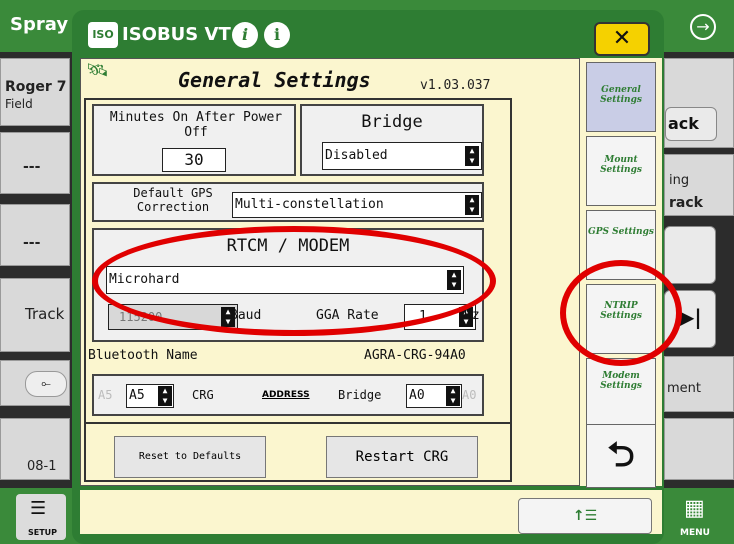 This screenshot has width=734, height=544. What do you see at coordinates (402, 457) in the screenshot?
I see `restart-crg-button: Restart CRG` at bounding box center [402, 457].